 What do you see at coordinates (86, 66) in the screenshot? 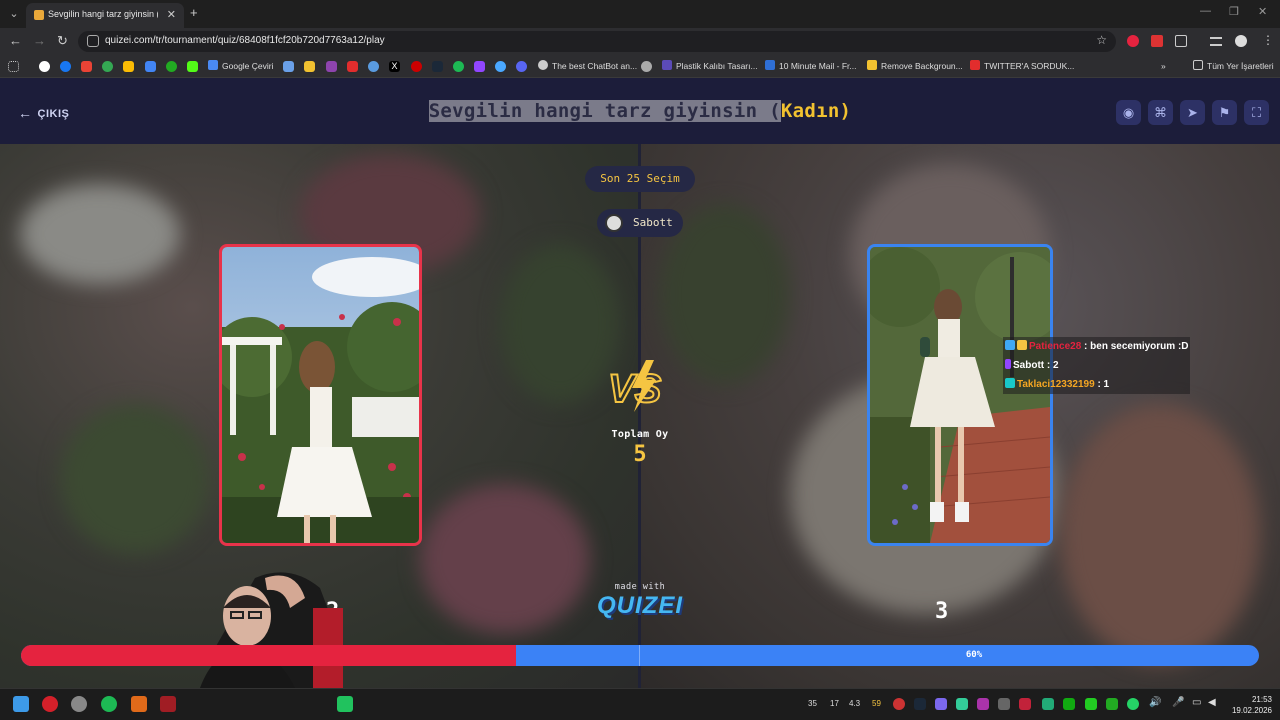
I see `bookmark-gmail-icon` at bounding box center [86, 66].